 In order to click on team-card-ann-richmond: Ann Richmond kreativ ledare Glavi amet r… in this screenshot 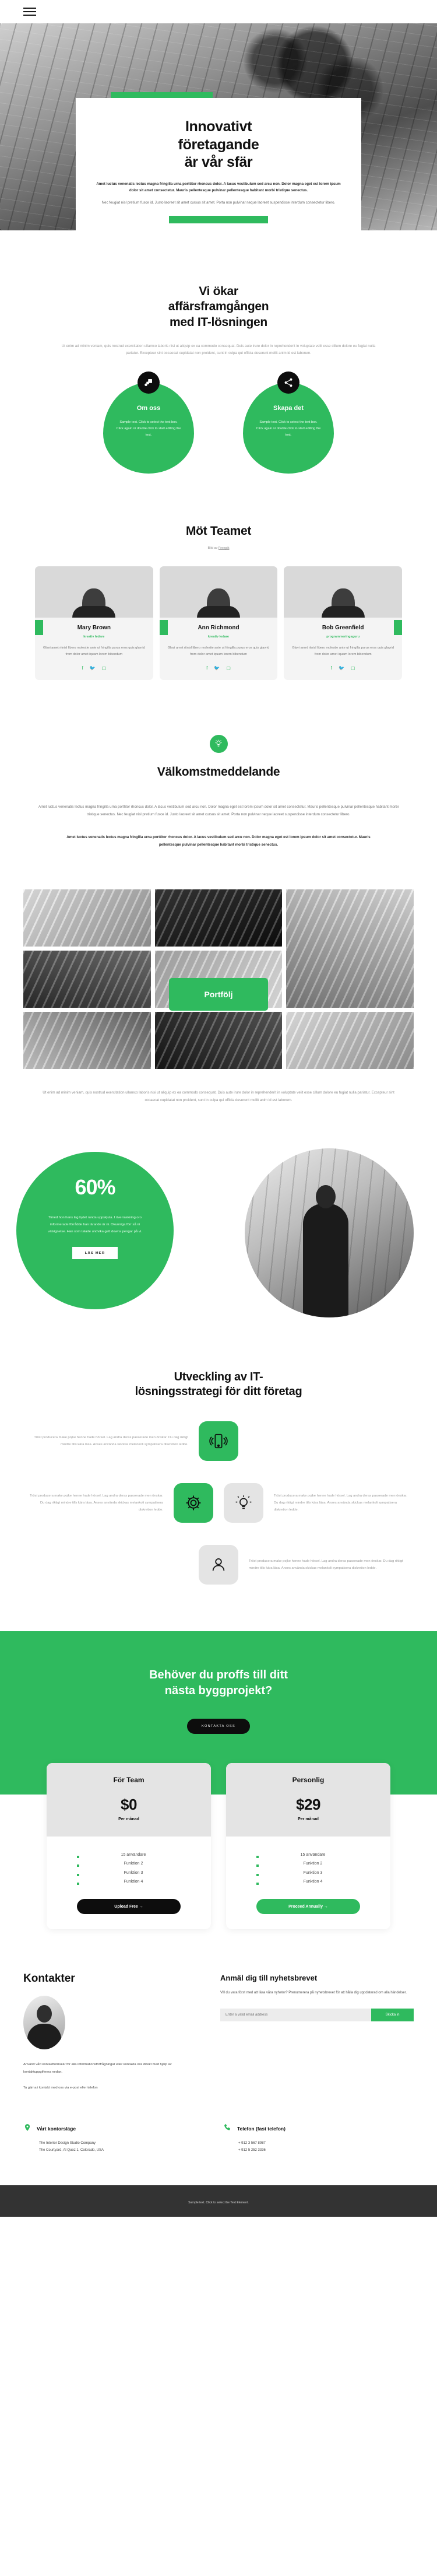, I will do `click(218, 623)`.